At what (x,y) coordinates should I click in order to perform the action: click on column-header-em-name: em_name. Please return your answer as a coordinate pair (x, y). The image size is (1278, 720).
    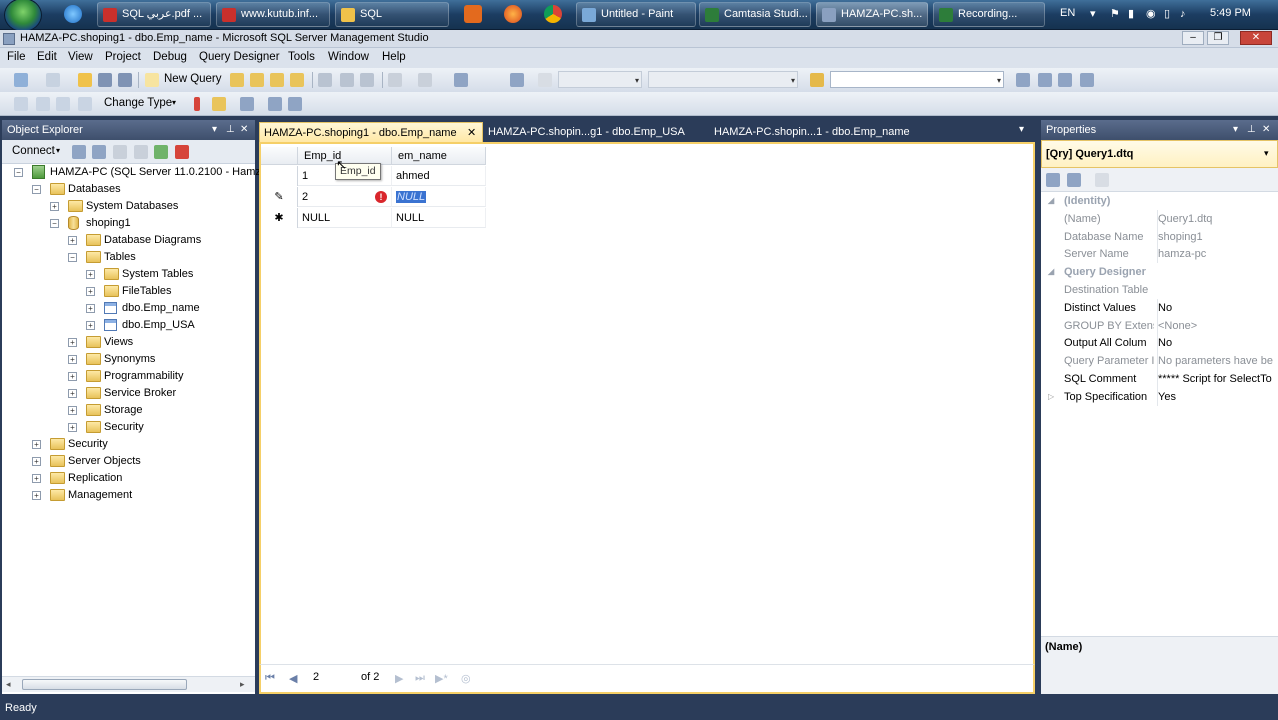
    Looking at the image, I should click on (439, 156).